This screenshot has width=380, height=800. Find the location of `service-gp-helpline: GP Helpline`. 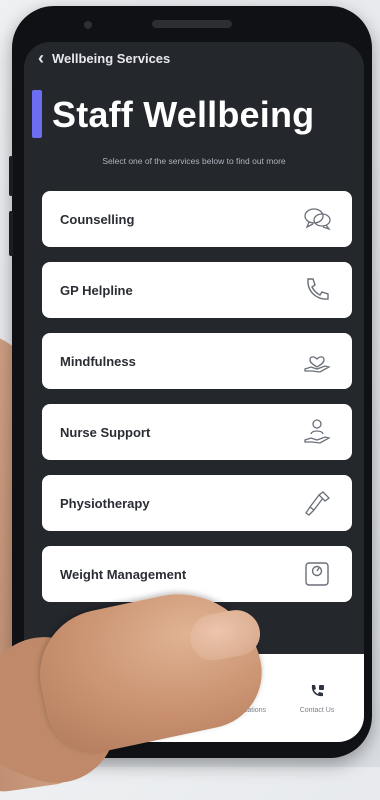

service-gp-helpline: GP Helpline is located at coordinates (197, 290).